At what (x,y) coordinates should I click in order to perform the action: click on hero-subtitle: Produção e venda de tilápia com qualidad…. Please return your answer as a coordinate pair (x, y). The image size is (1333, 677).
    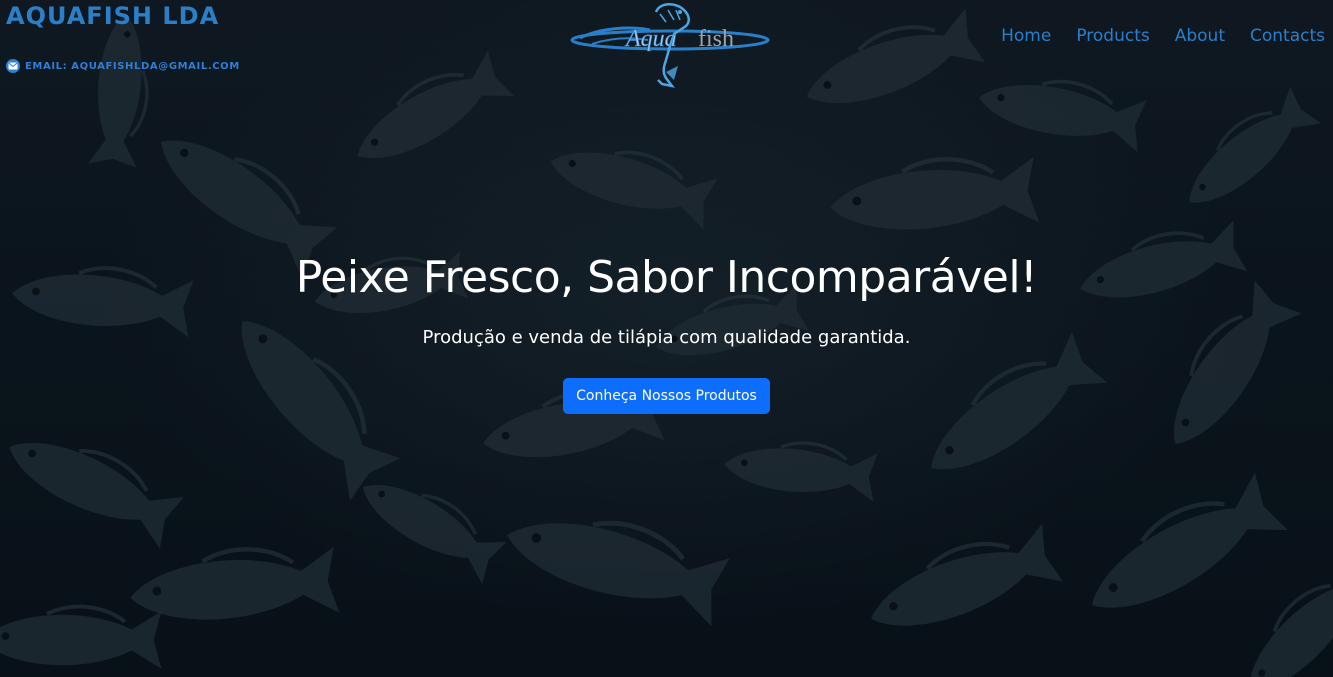
    Looking at the image, I should click on (666, 337).